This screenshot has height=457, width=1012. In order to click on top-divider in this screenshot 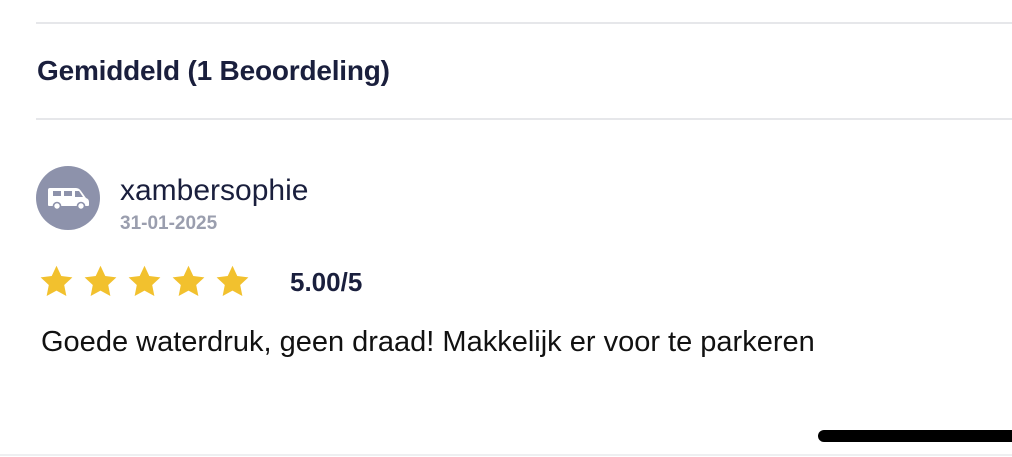, I will do `click(524, 23)`.